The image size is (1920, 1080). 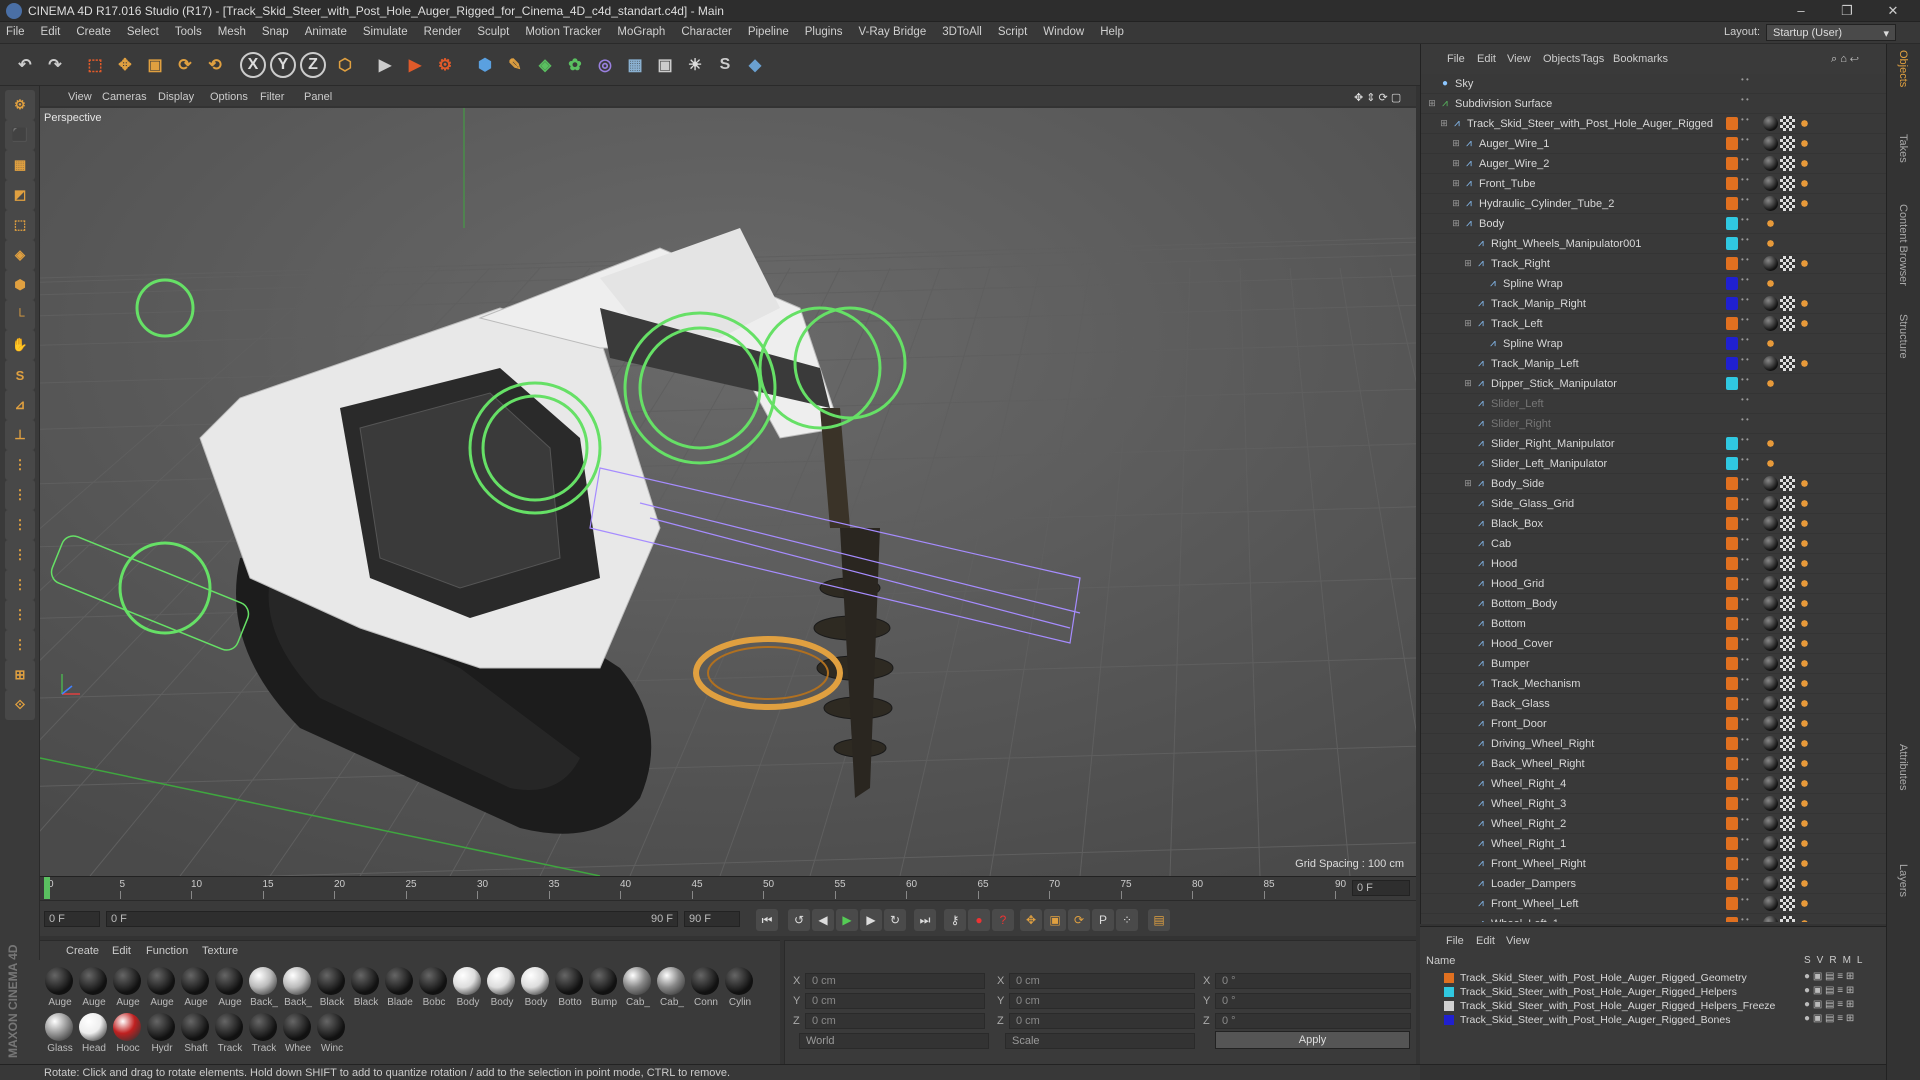 What do you see at coordinates (20, 585) in the screenshot?
I see `sculpt-icon: ⋮` at bounding box center [20, 585].